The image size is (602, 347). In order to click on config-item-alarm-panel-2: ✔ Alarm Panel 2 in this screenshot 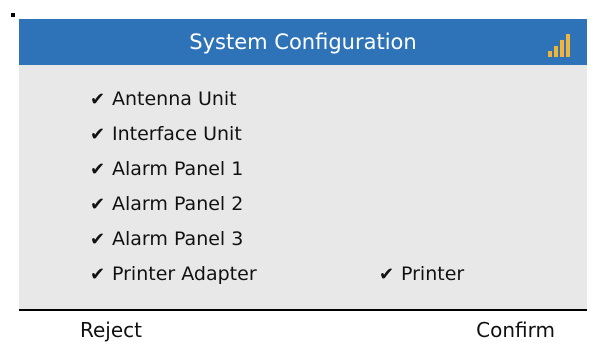, I will do `click(166, 204)`.